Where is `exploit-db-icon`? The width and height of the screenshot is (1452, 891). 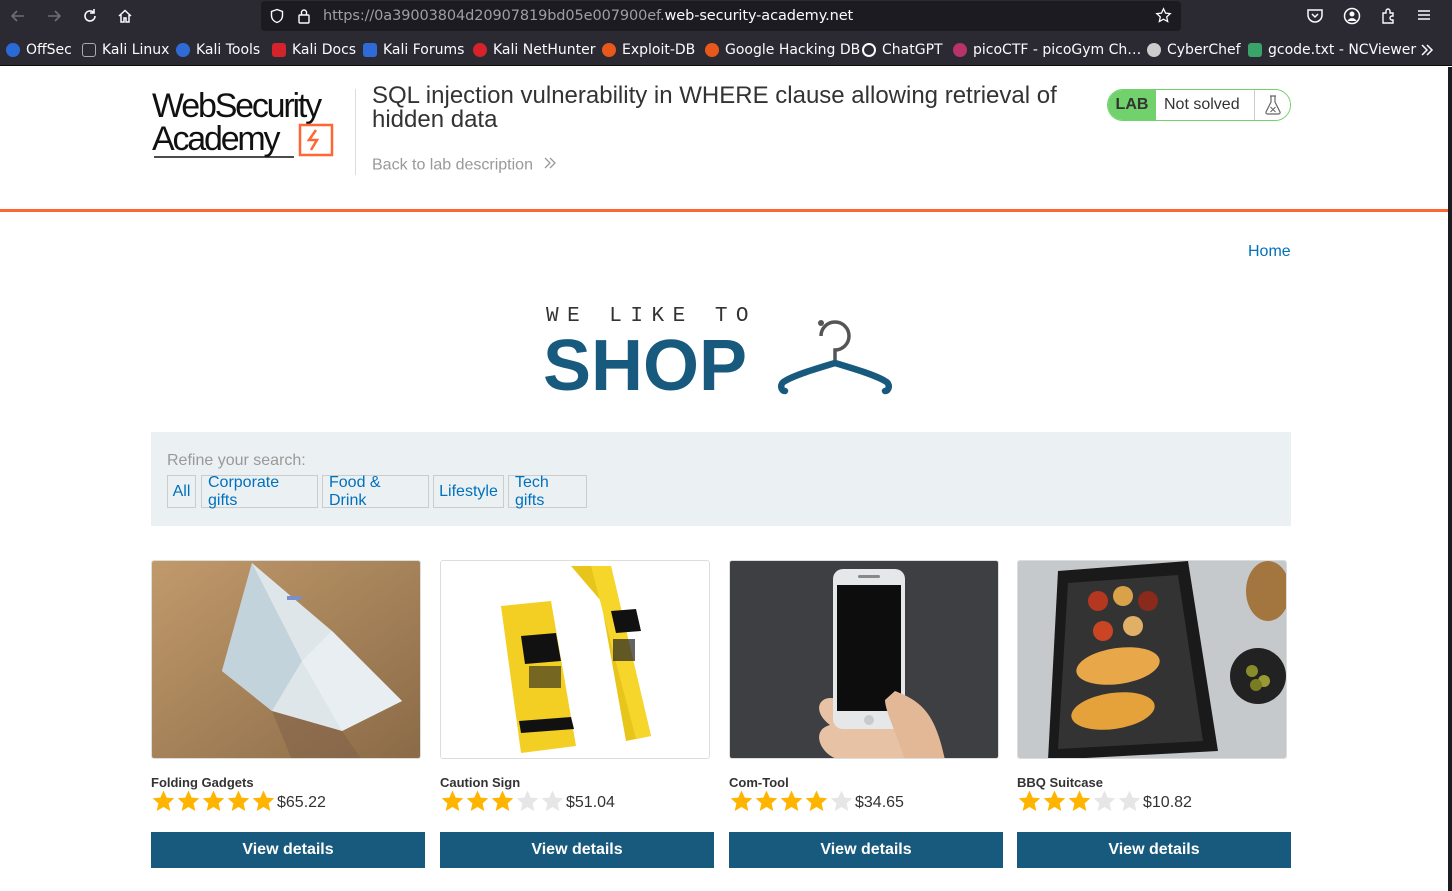 exploit-db-icon is located at coordinates (609, 50).